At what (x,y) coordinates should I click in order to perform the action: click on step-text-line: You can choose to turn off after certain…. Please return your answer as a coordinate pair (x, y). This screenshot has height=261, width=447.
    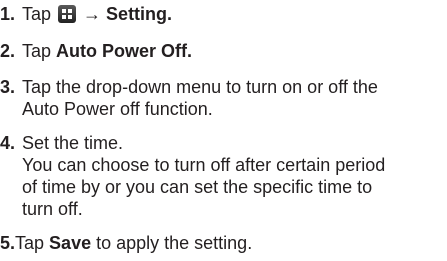
    Looking at the image, I should click on (204, 165).